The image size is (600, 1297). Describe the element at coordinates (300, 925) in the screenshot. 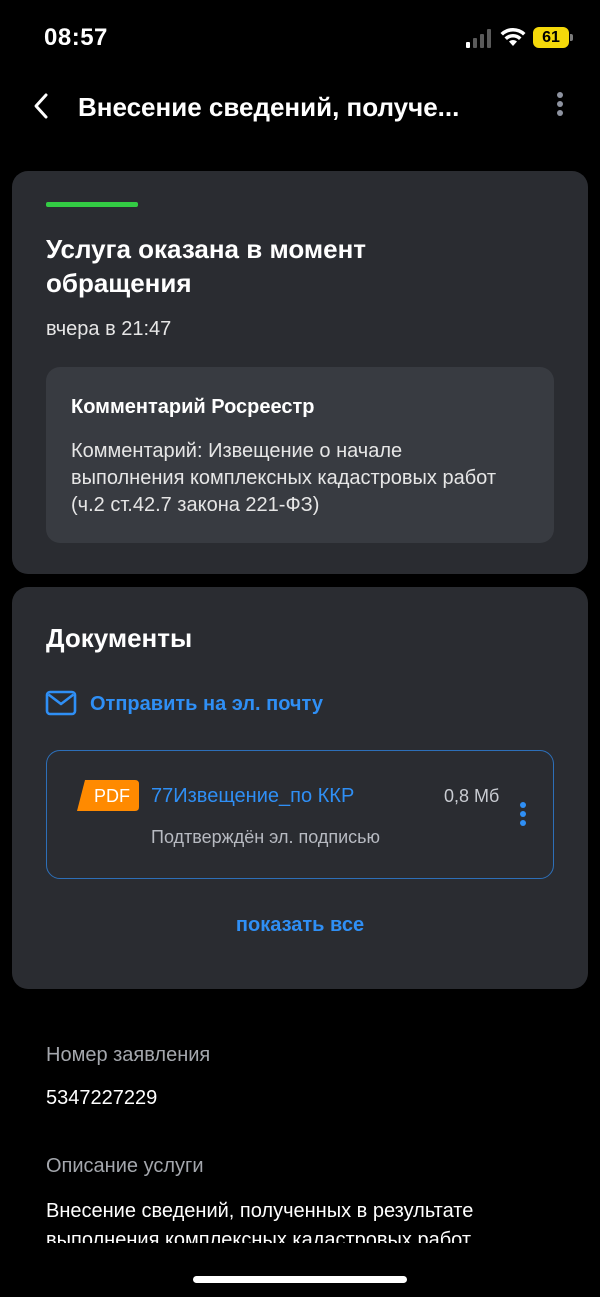

I see `show-all-button: показать все` at that location.